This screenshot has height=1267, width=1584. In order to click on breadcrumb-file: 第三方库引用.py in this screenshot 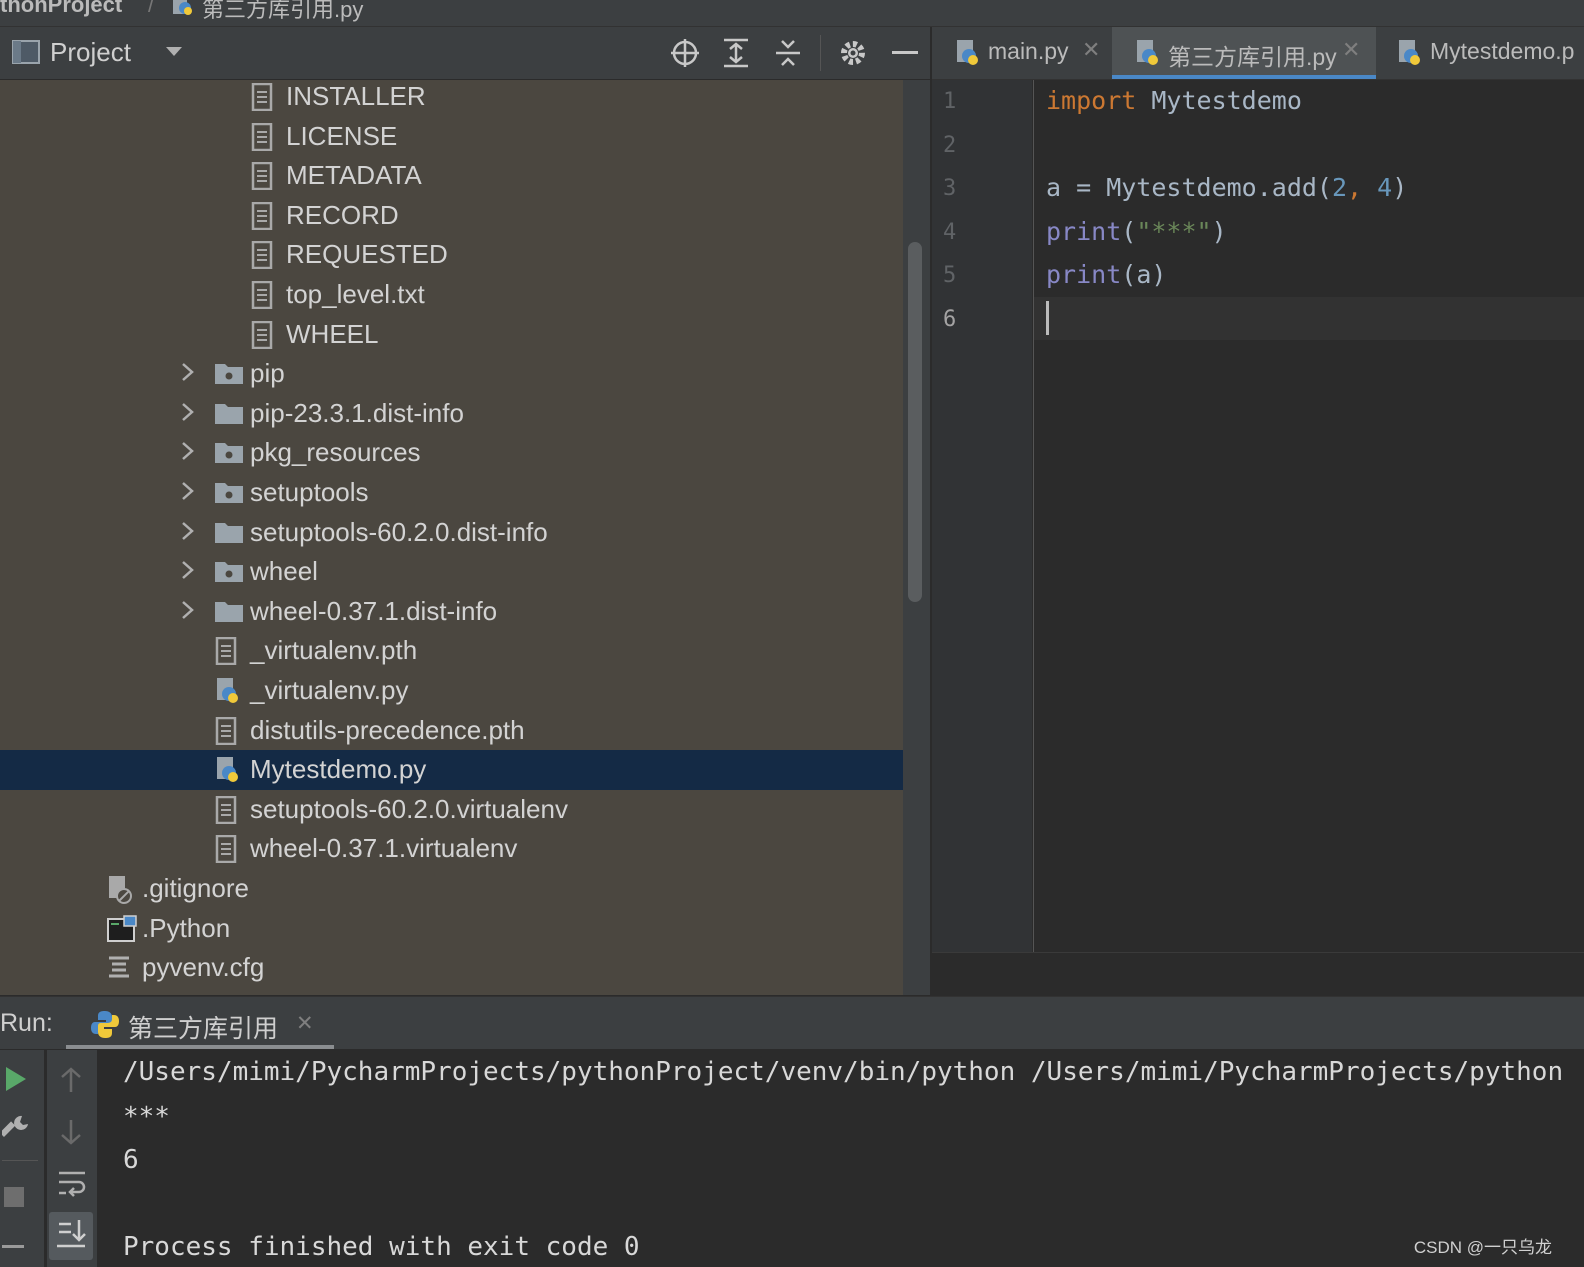, I will do `click(282, 12)`.